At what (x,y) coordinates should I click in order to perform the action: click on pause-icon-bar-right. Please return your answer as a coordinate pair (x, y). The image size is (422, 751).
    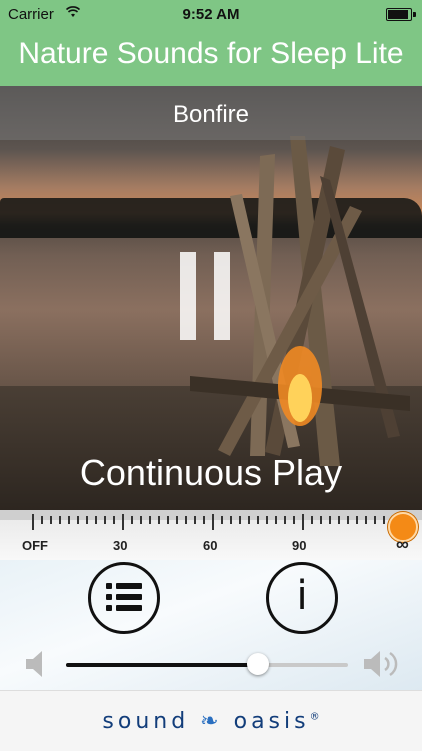
    Looking at the image, I should click on (222, 296).